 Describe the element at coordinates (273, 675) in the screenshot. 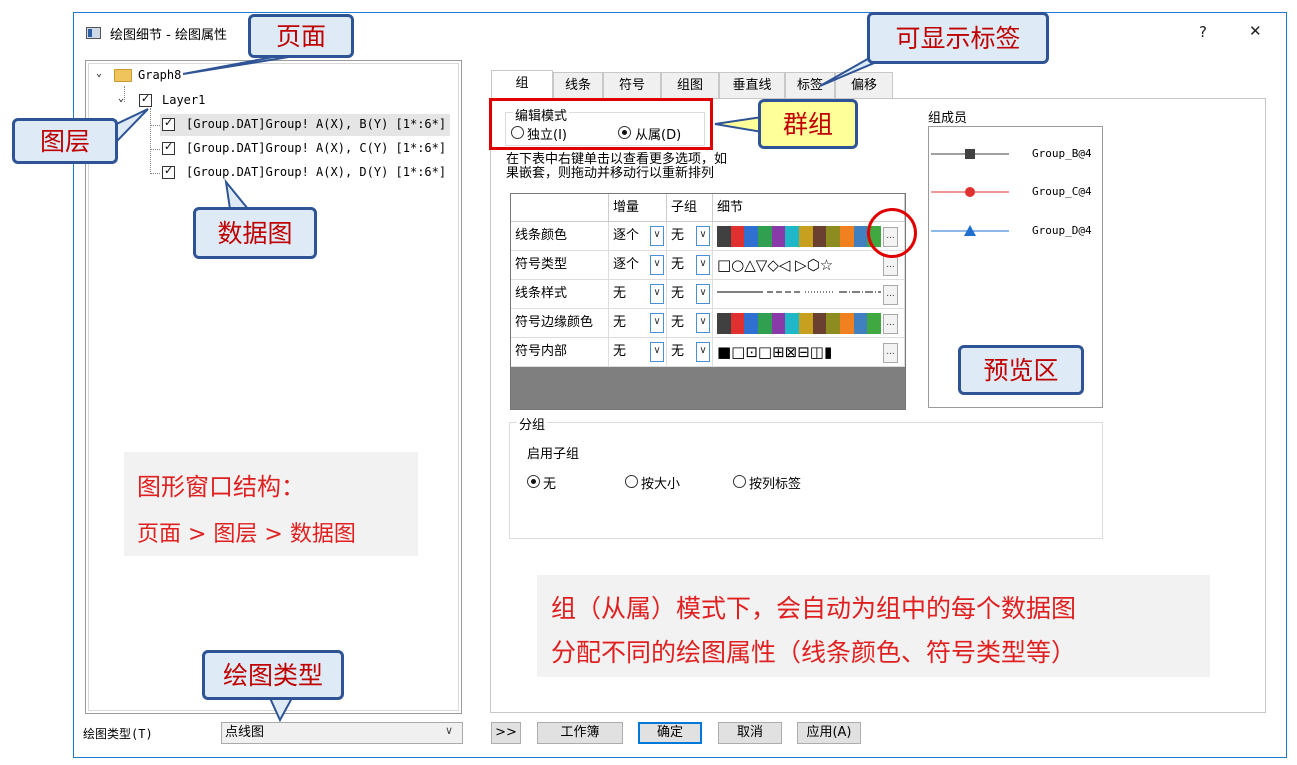

I see `callout-plot-type: 绘图类型` at that location.